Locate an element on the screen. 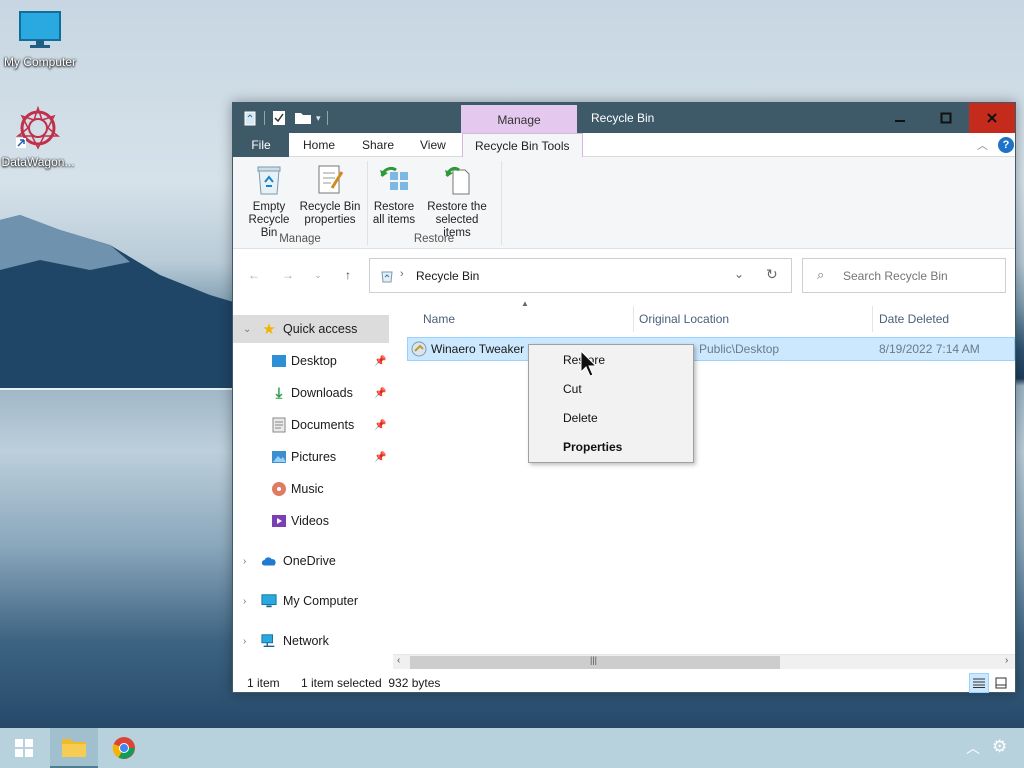  ribbon-separator is located at coordinates (501, 203).